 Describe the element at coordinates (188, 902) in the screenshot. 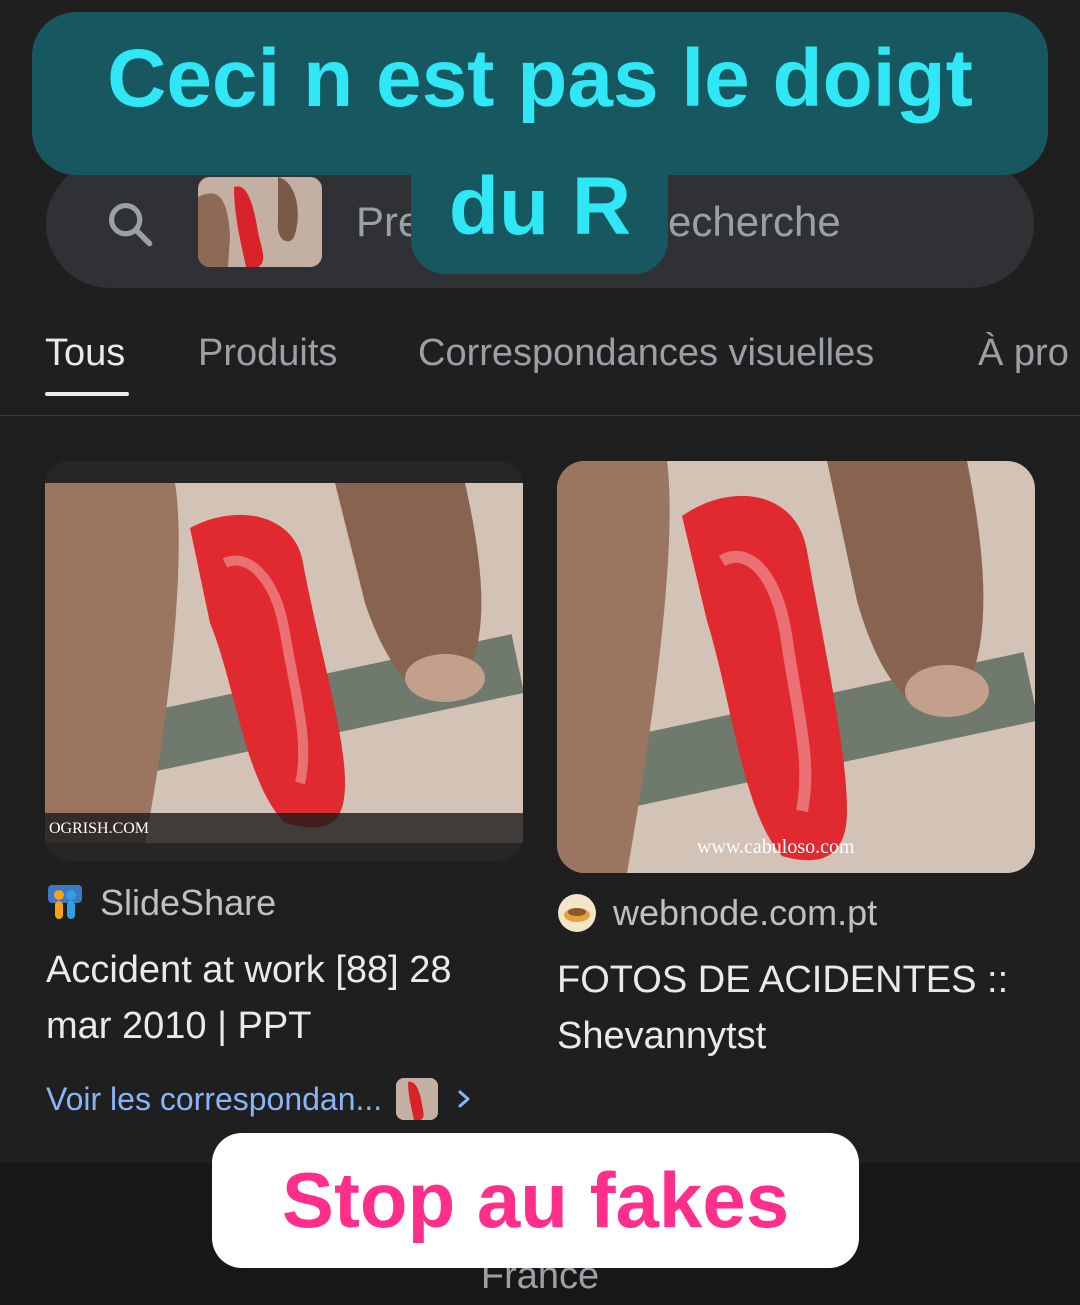

I see `result-source-name-1: SlideShare` at that location.